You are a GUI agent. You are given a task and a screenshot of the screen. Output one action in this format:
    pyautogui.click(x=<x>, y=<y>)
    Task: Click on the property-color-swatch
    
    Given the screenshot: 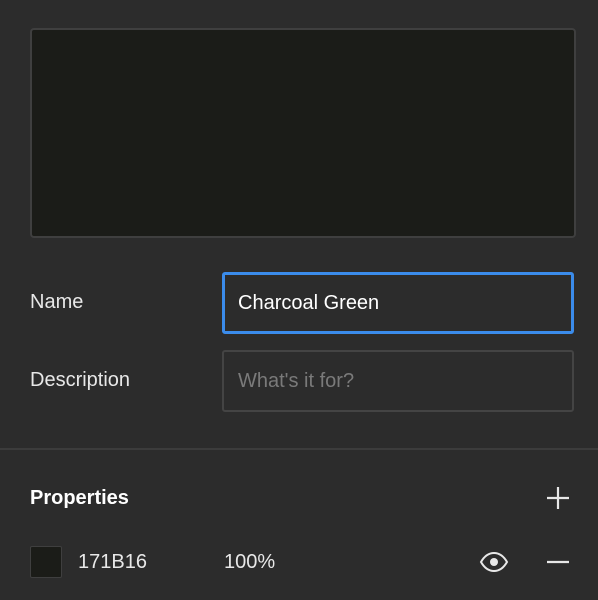 What is the action you would take?
    pyautogui.click(x=46, y=562)
    